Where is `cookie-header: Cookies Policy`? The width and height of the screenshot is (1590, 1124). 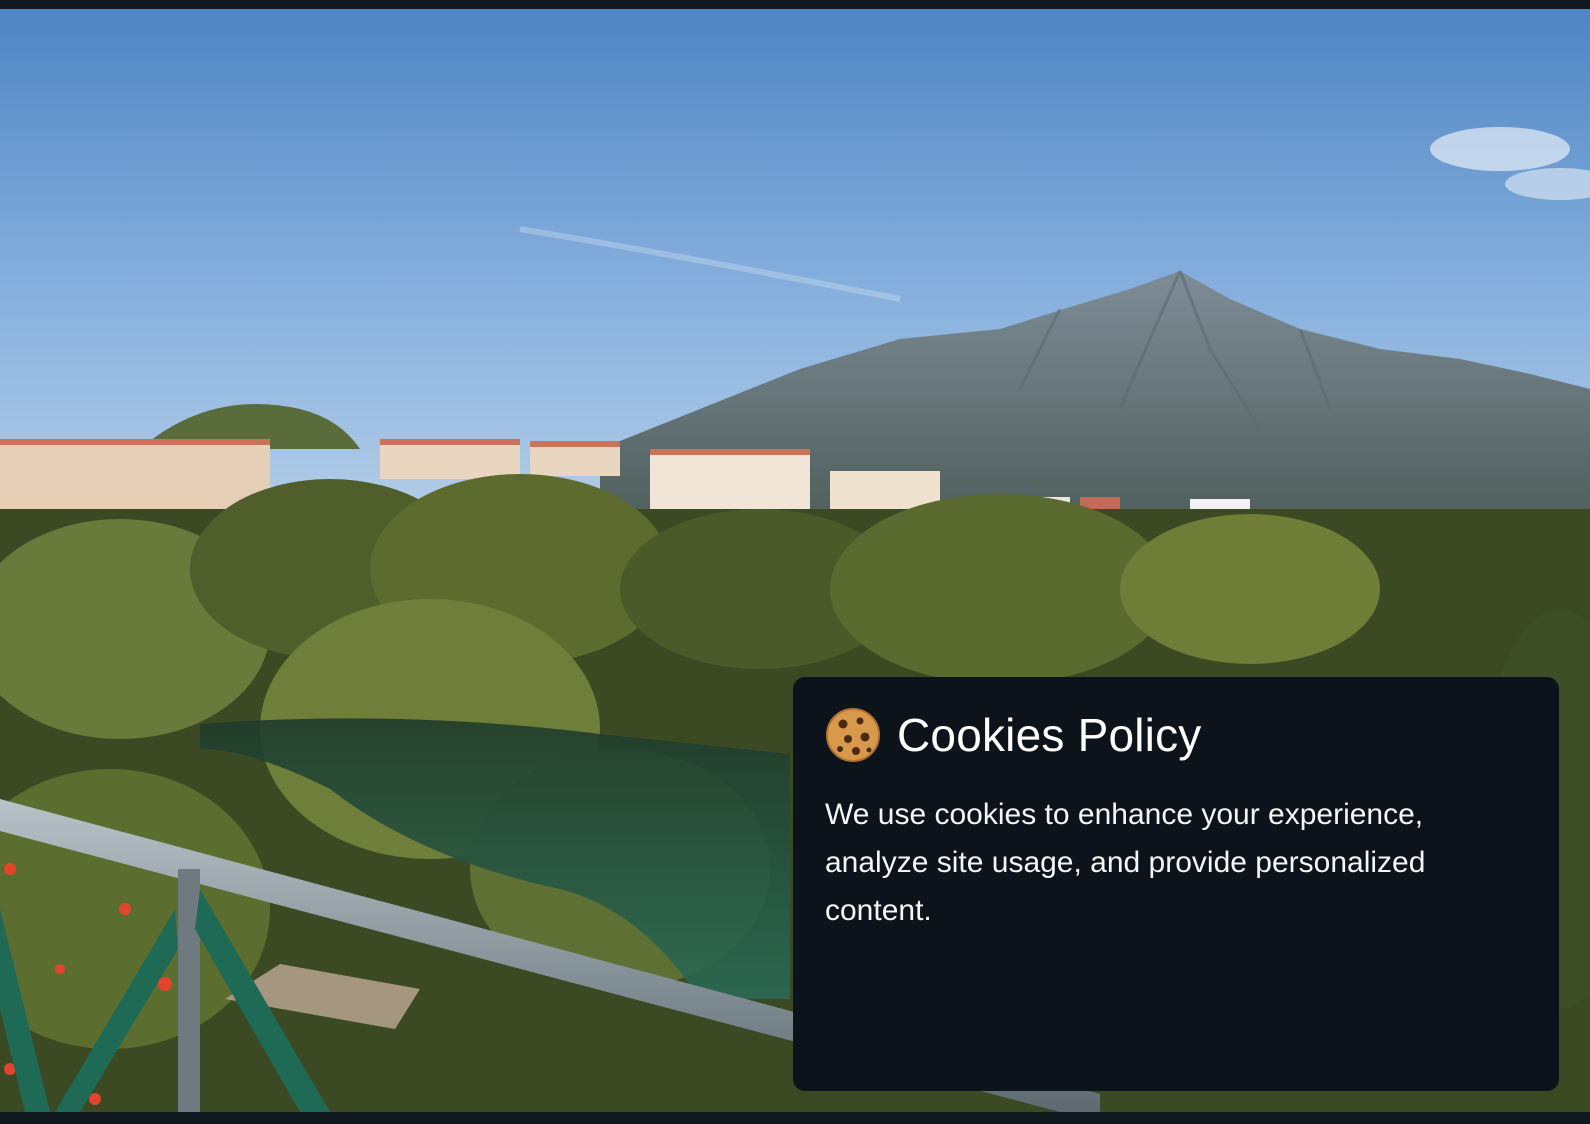 cookie-header: Cookies Policy is located at coordinates (1176, 735).